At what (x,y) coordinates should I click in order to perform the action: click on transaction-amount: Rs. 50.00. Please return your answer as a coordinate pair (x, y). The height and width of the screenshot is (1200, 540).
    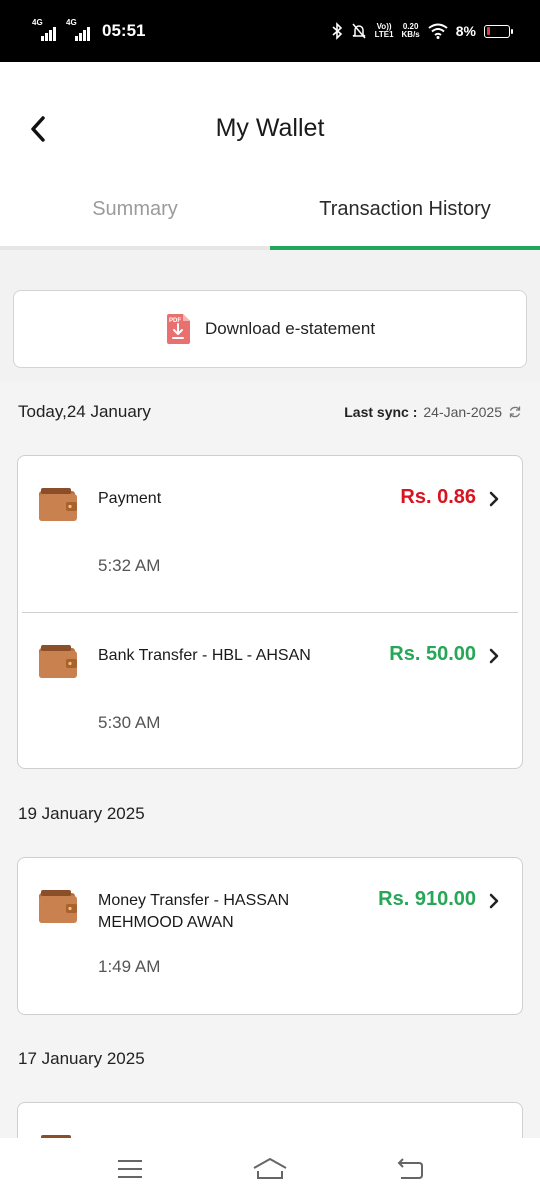
    Looking at the image, I should click on (432, 654).